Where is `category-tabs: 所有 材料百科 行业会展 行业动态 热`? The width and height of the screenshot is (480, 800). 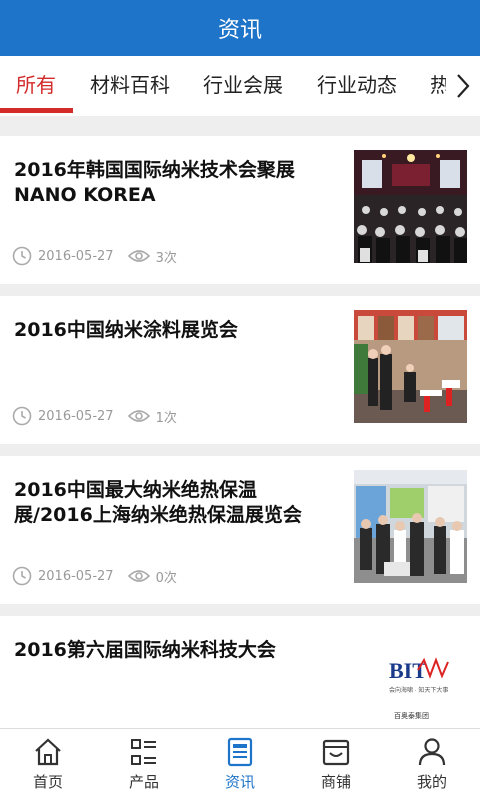
category-tabs: 所有 材料百科 行业会展 行业动态 热 is located at coordinates (240, 86).